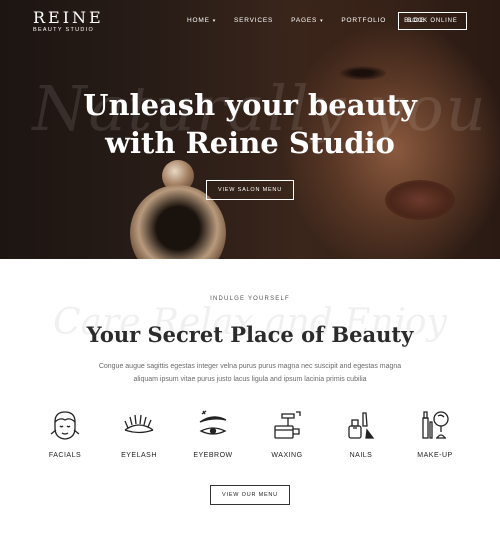 The image size is (500, 539). Describe the element at coordinates (361, 455) in the screenshot. I see `service-label: NAILS` at that location.